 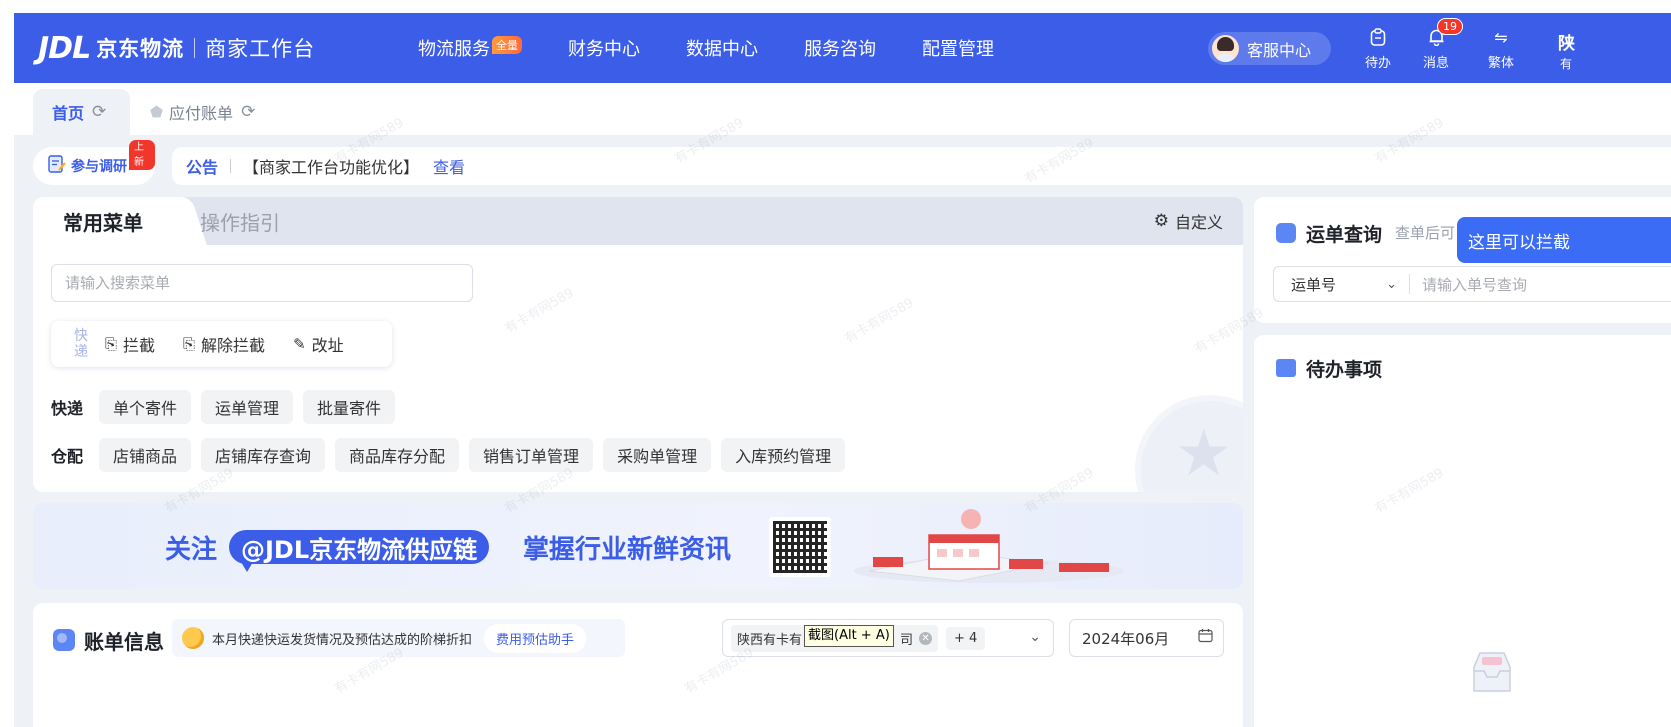 I want to click on coin-icon, so click(x=193, y=638).